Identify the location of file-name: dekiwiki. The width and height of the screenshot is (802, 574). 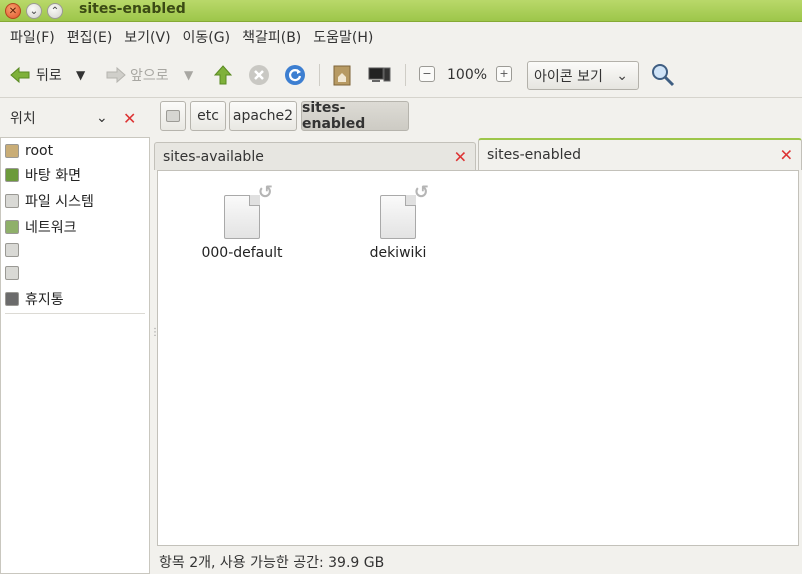
(398, 253).